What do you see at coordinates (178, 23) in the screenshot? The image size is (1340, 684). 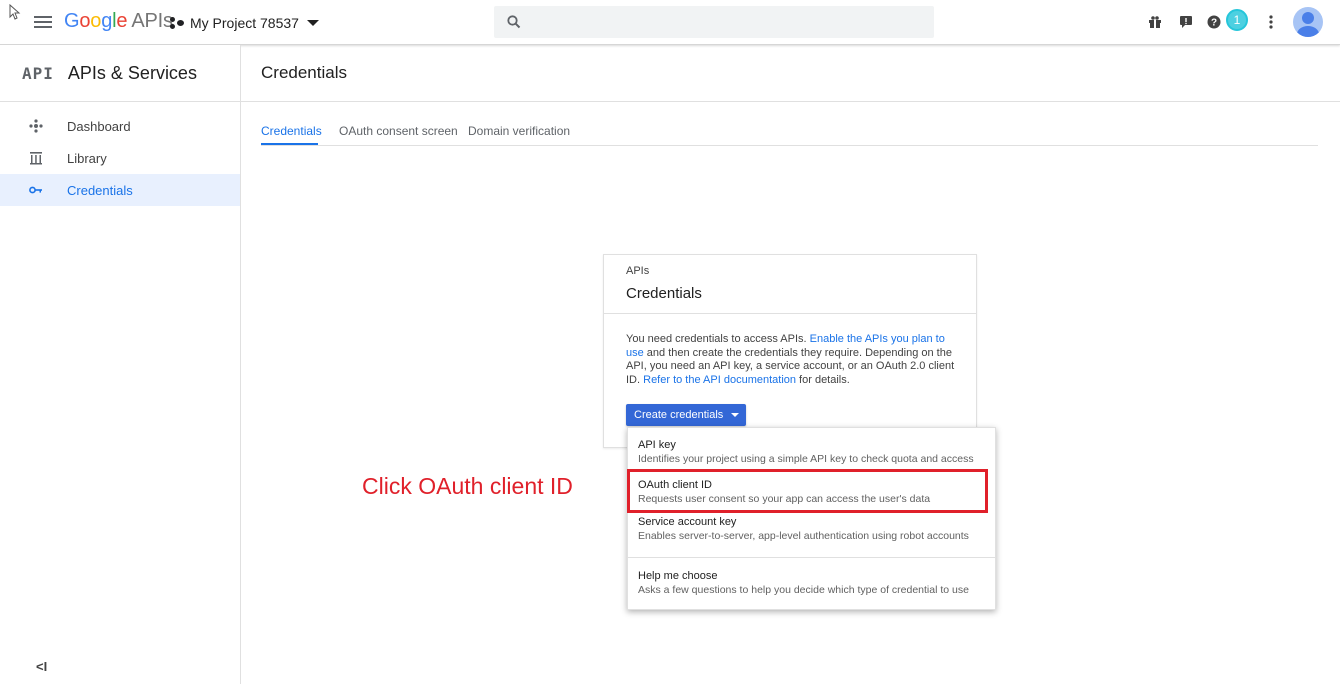 I see `project-dots-icon` at bounding box center [178, 23].